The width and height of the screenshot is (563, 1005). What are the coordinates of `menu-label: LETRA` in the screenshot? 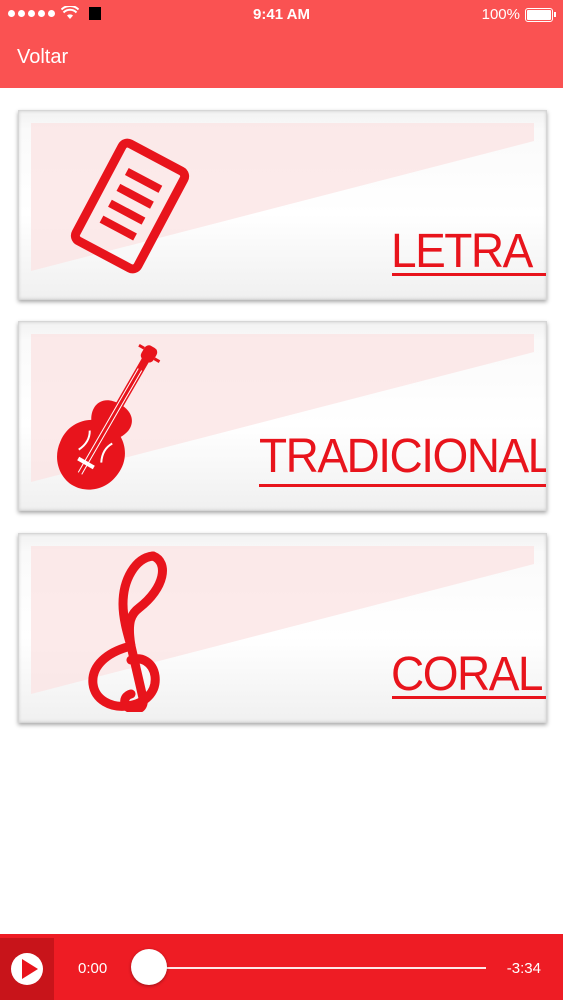 It's located at (462, 250).